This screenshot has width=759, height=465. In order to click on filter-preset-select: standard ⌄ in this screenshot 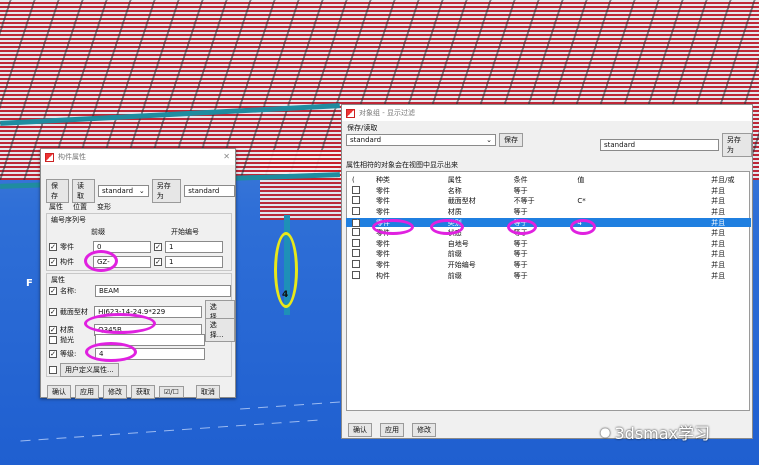, I will do `click(421, 140)`.